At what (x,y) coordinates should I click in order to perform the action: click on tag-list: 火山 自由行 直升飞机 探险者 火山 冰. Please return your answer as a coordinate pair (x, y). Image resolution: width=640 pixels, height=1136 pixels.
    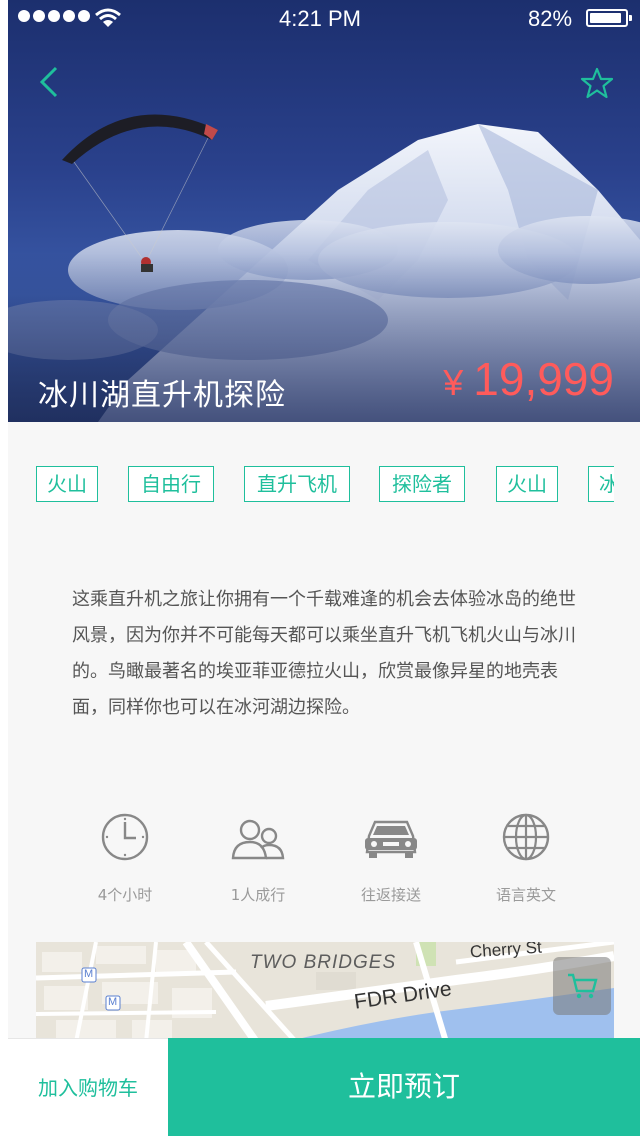
    Looking at the image, I should click on (307, 486).